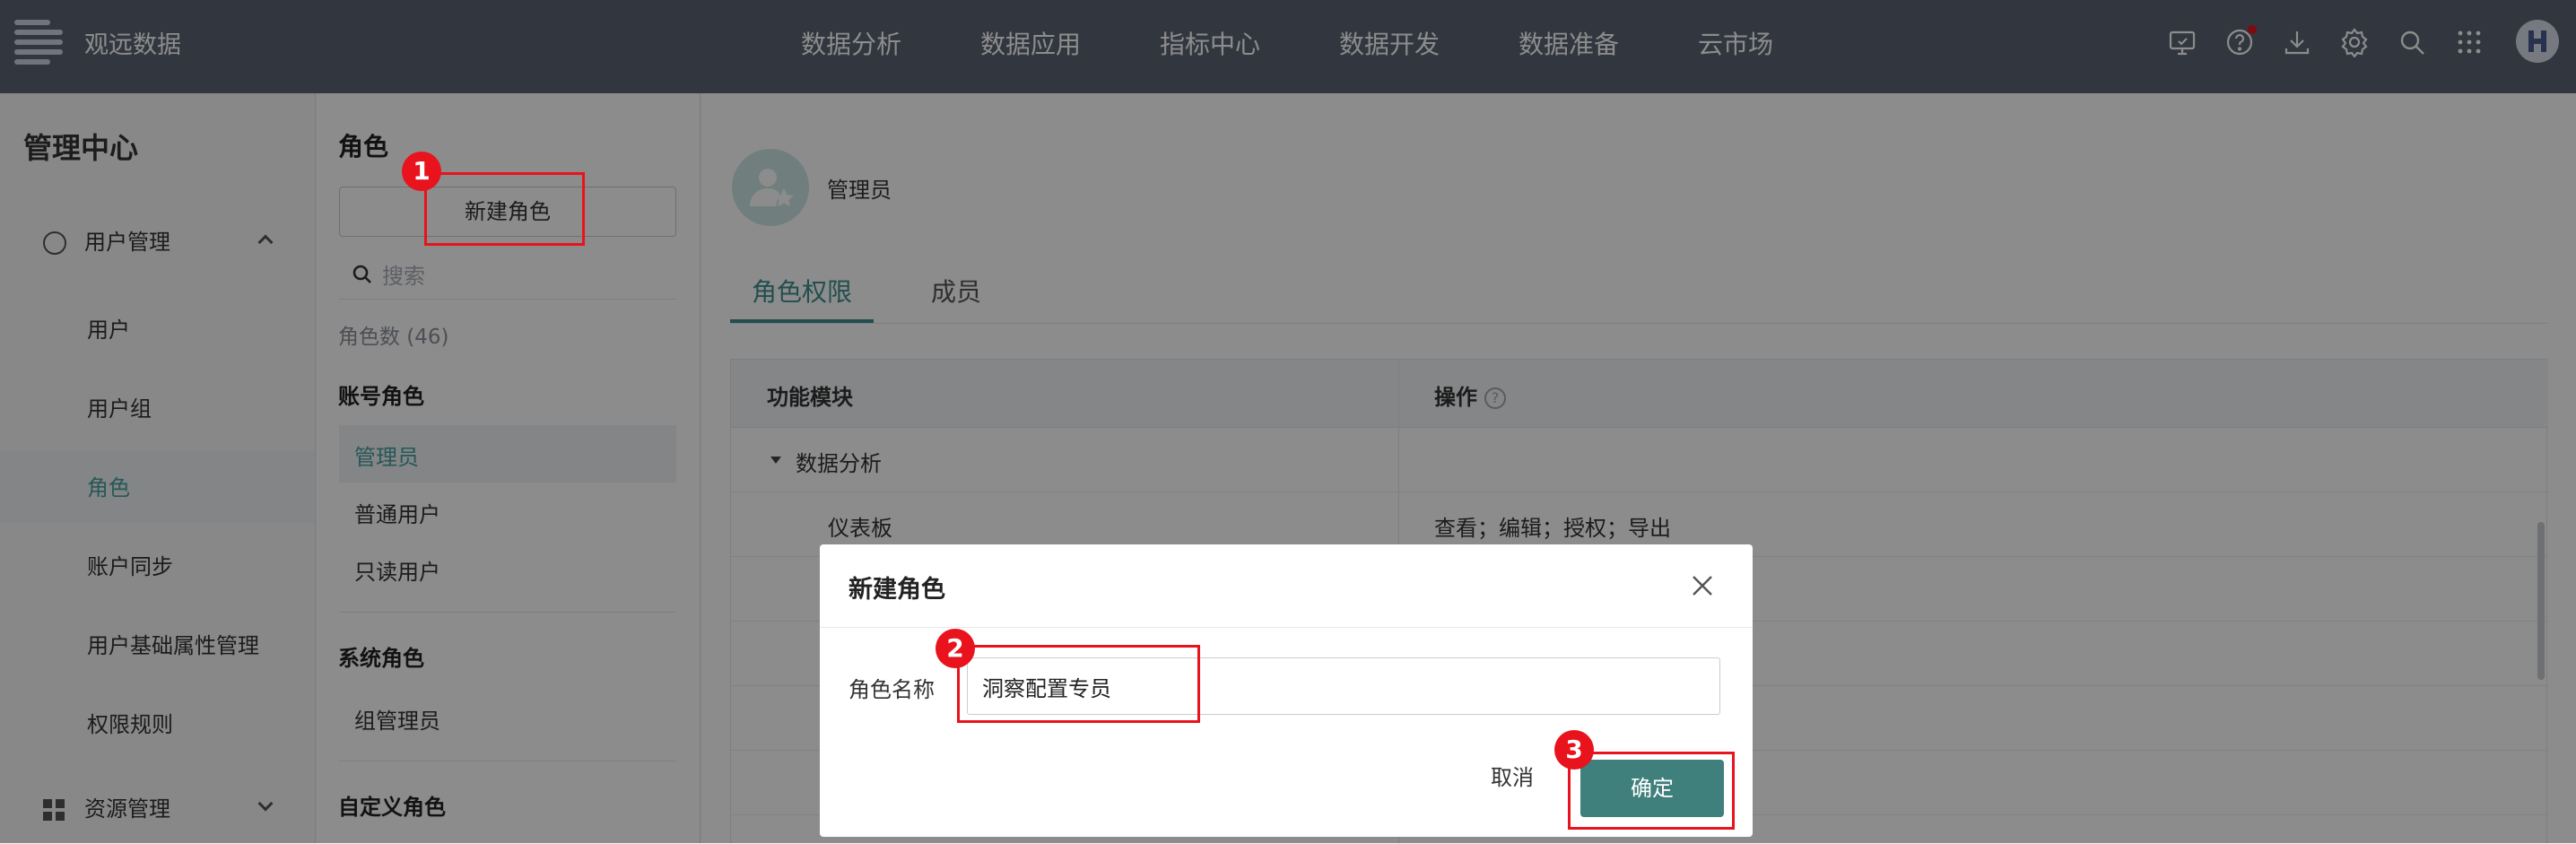  What do you see at coordinates (955, 649) in the screenshot?
I see `annotation-badge-2: 2` at bounding box center [955, 649].